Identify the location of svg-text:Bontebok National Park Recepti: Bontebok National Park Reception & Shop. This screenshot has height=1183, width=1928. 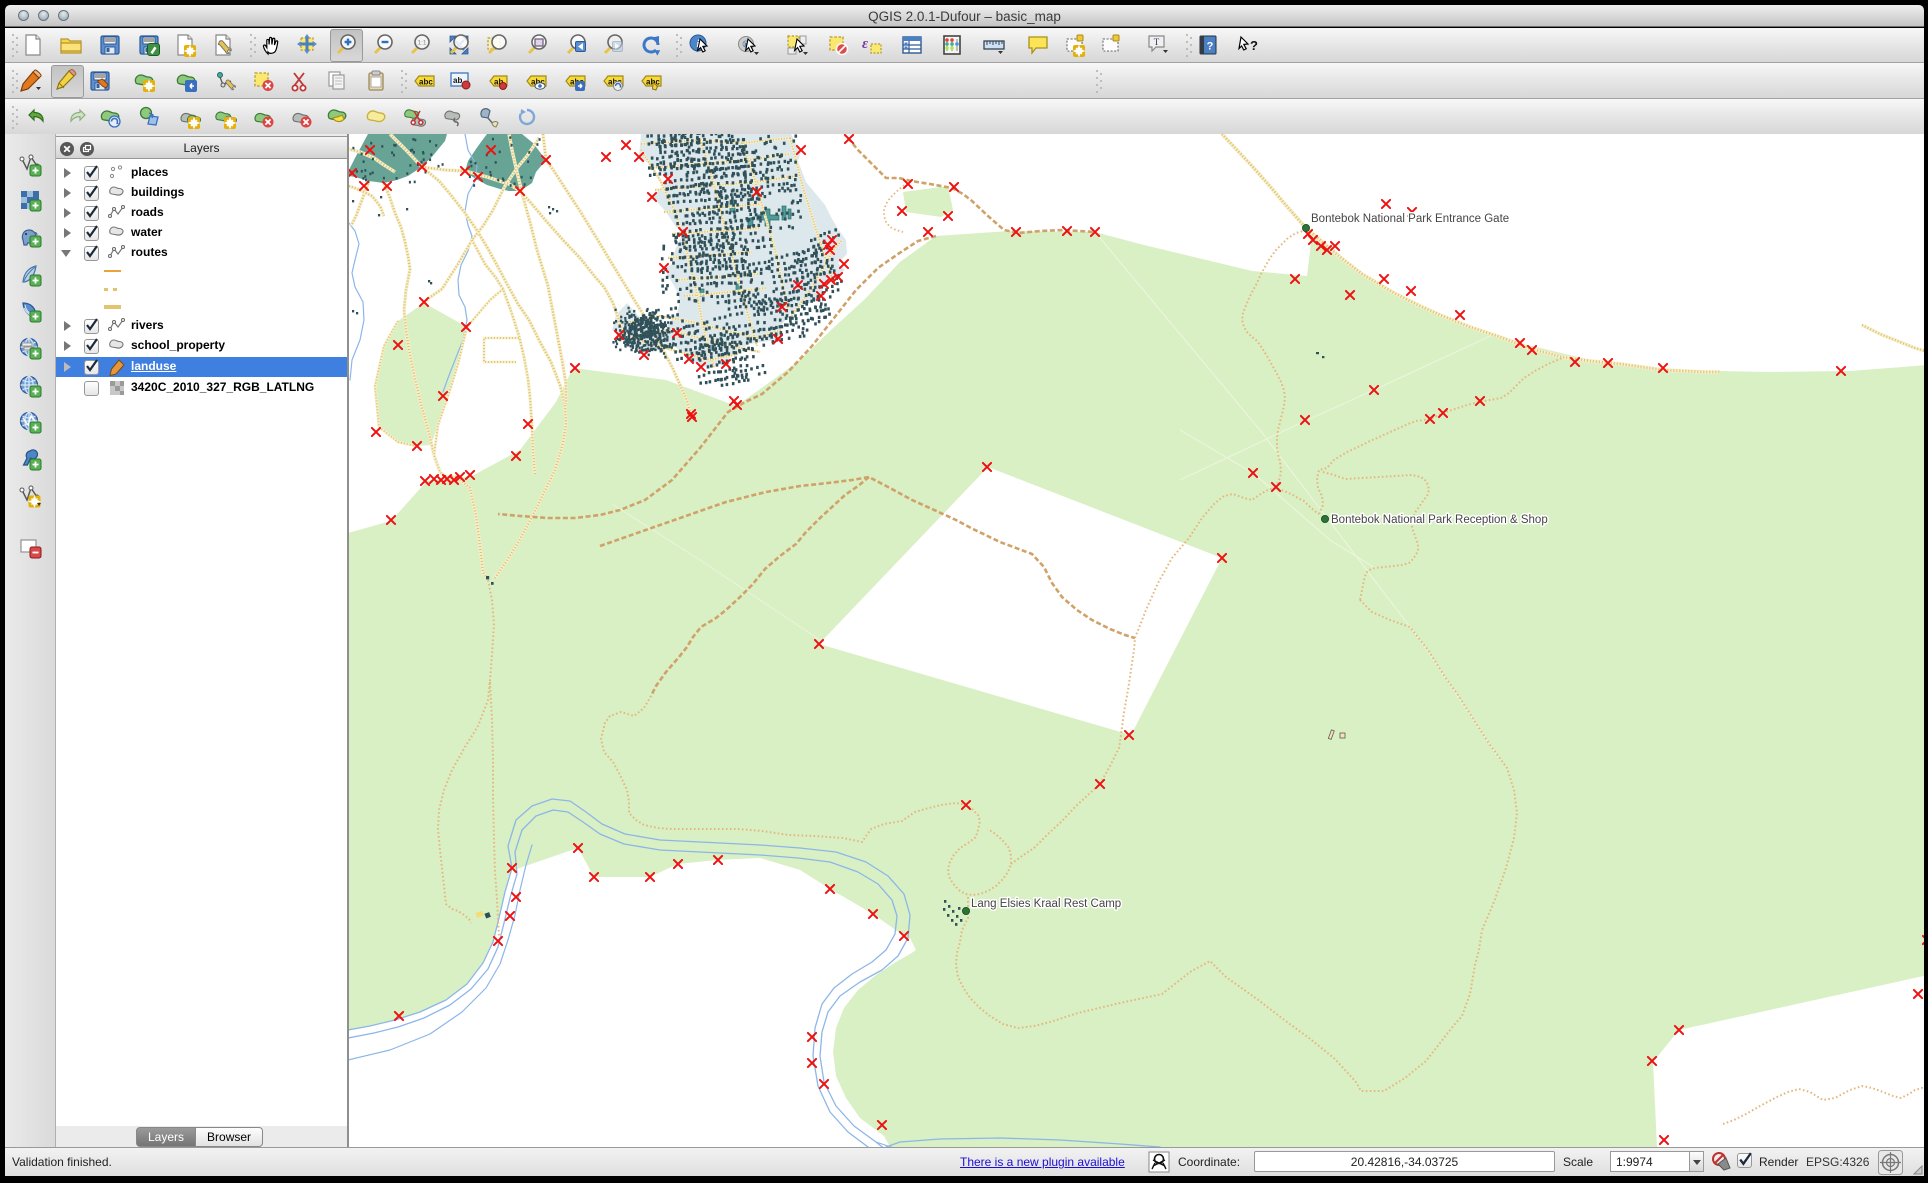
(1439, 520).